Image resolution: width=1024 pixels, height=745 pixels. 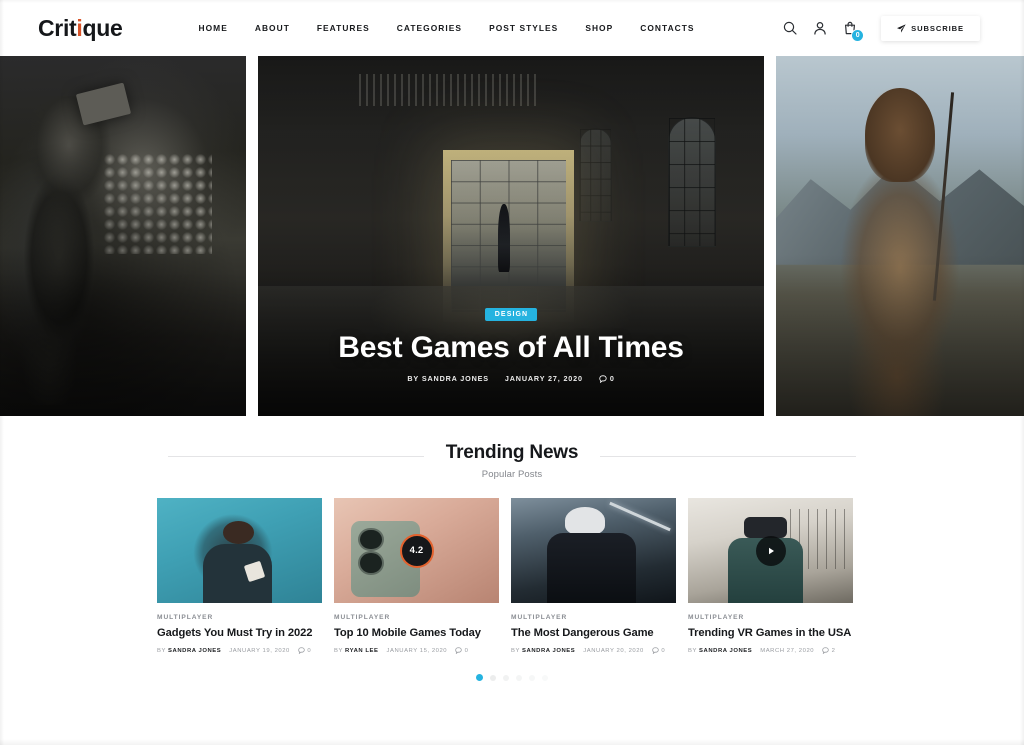 What do you see at coordinates (512, 474) in the screenshot?
I see `section-subtitle: Popular Posts` at bounding box center [512, 474].